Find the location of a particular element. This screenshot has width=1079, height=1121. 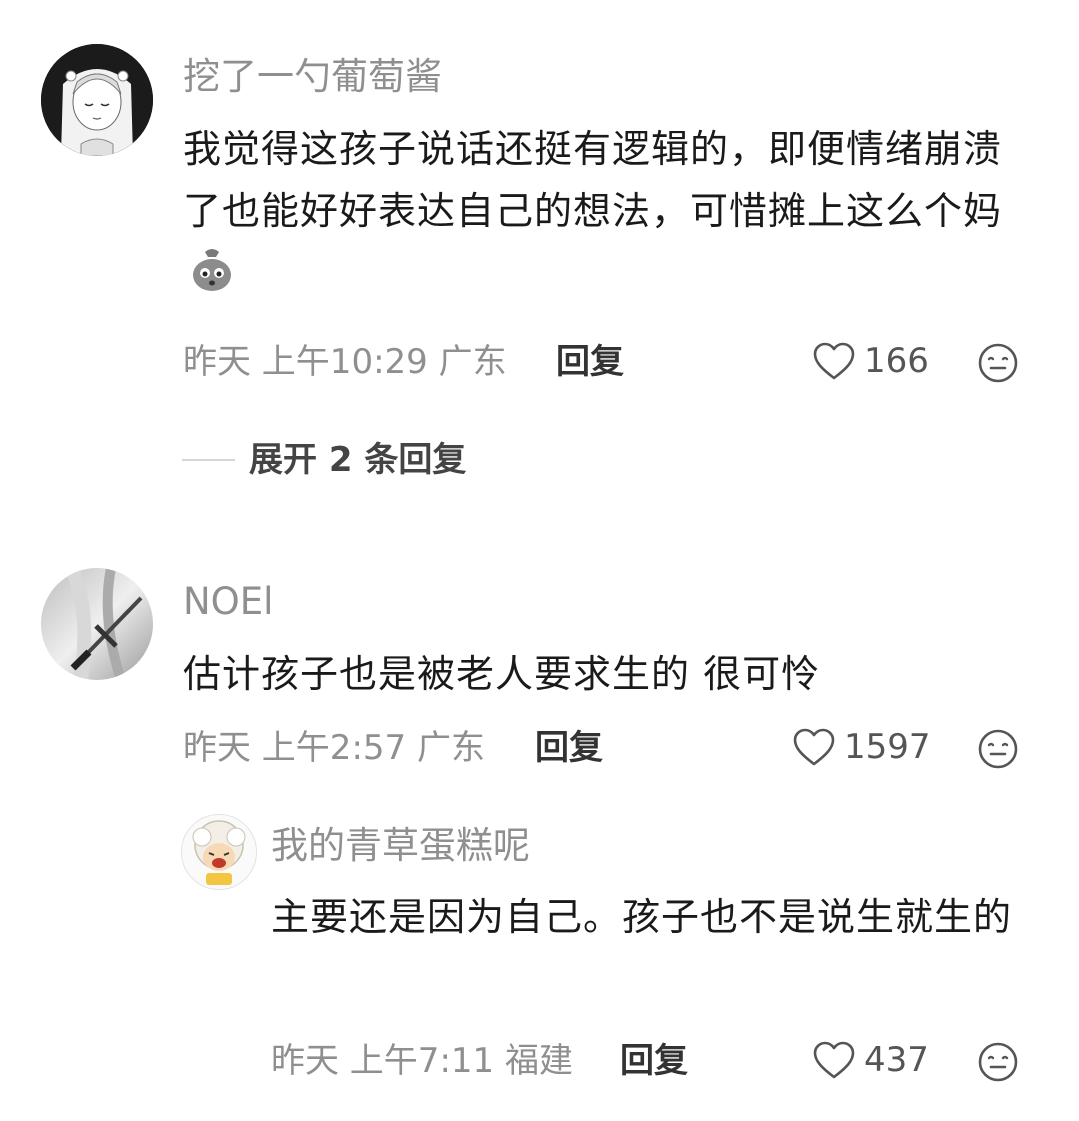

comment-username: 挖了一勺葡萄酱 is located at coordinates (312, 76).